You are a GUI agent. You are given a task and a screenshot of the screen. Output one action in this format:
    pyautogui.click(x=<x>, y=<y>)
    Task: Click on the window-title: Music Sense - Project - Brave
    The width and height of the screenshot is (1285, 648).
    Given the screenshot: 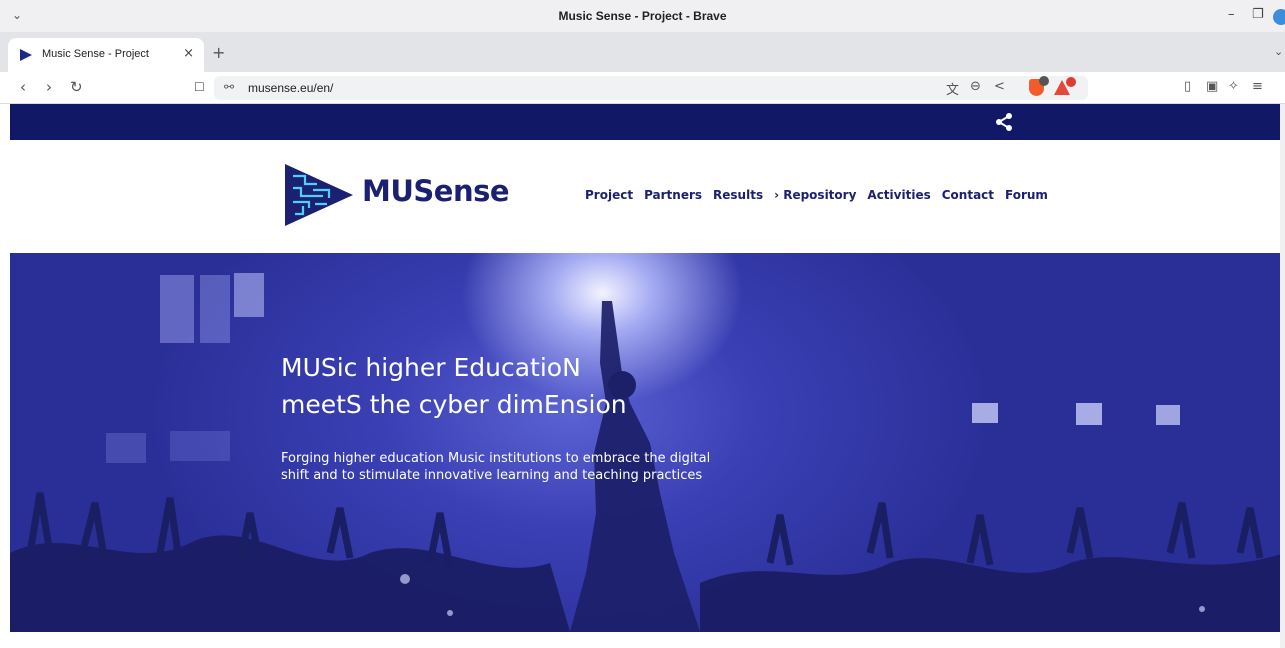 What is the action you would take?
    pyautogui.click(x=642, y=16)
    